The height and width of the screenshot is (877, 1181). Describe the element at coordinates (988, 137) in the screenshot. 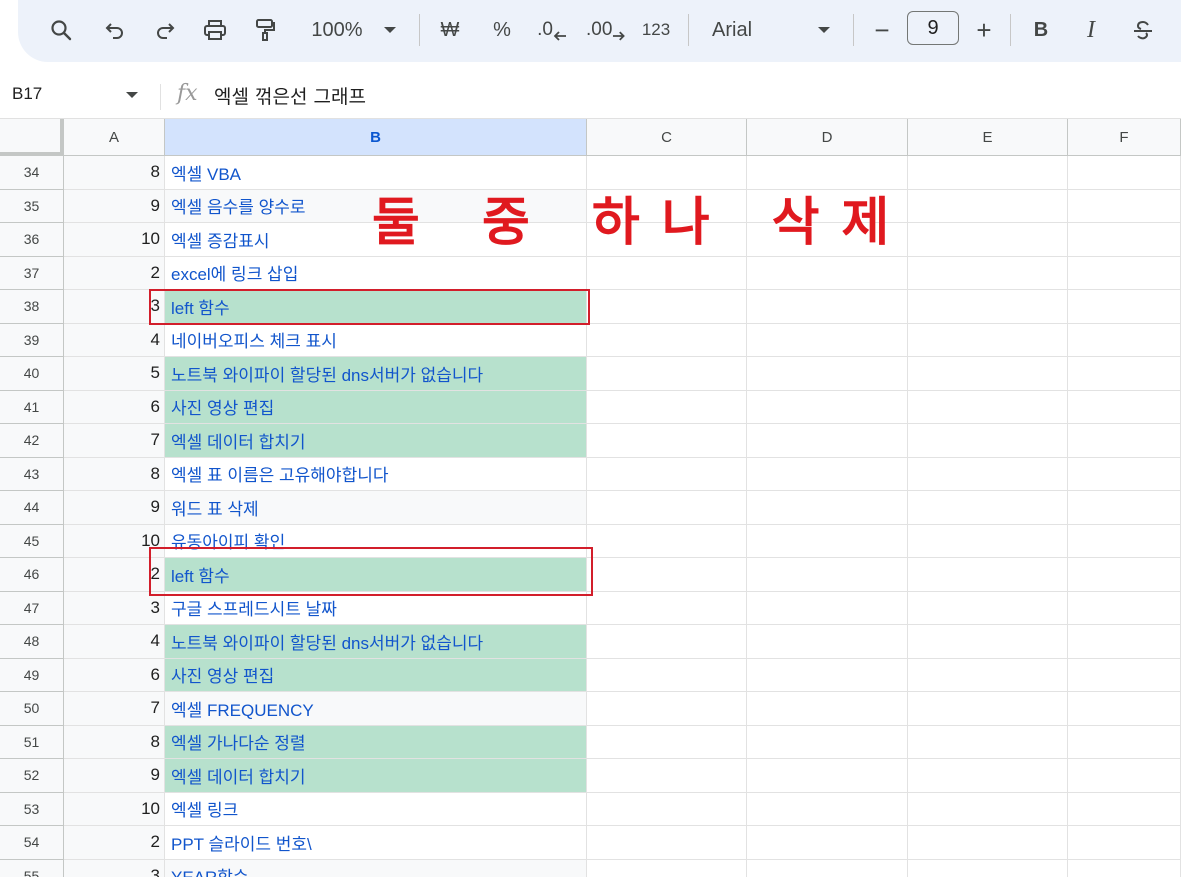

I see `column-header-e: E` at that location.